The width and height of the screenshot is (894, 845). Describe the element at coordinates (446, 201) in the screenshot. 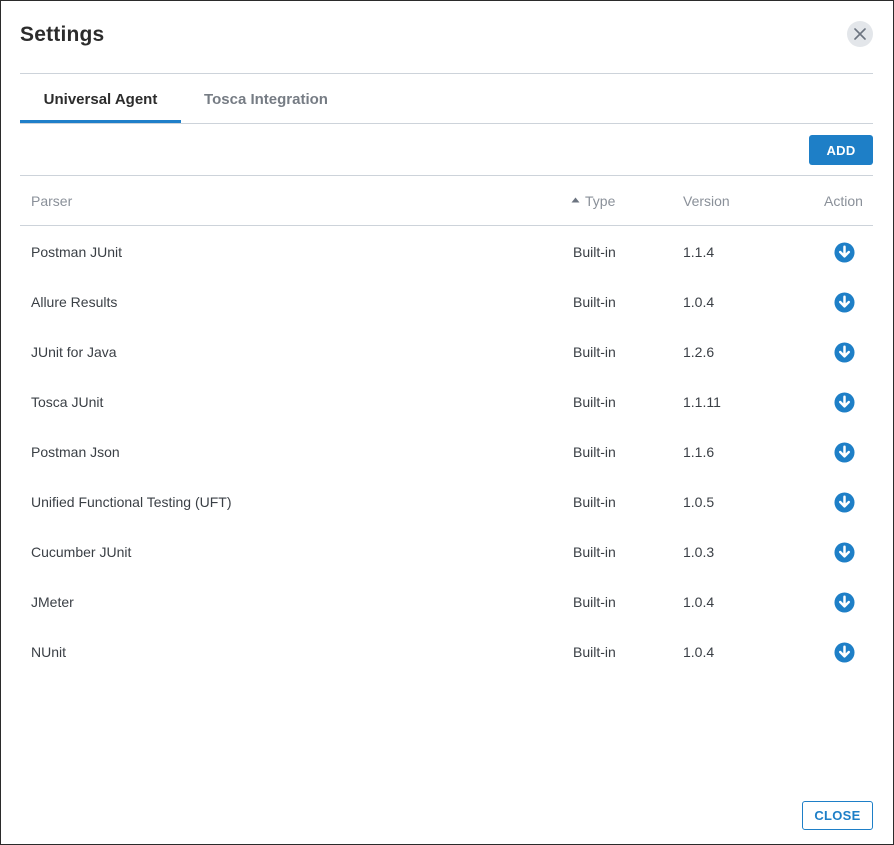

I see `table-header: Parser Type Version Action` at that location.